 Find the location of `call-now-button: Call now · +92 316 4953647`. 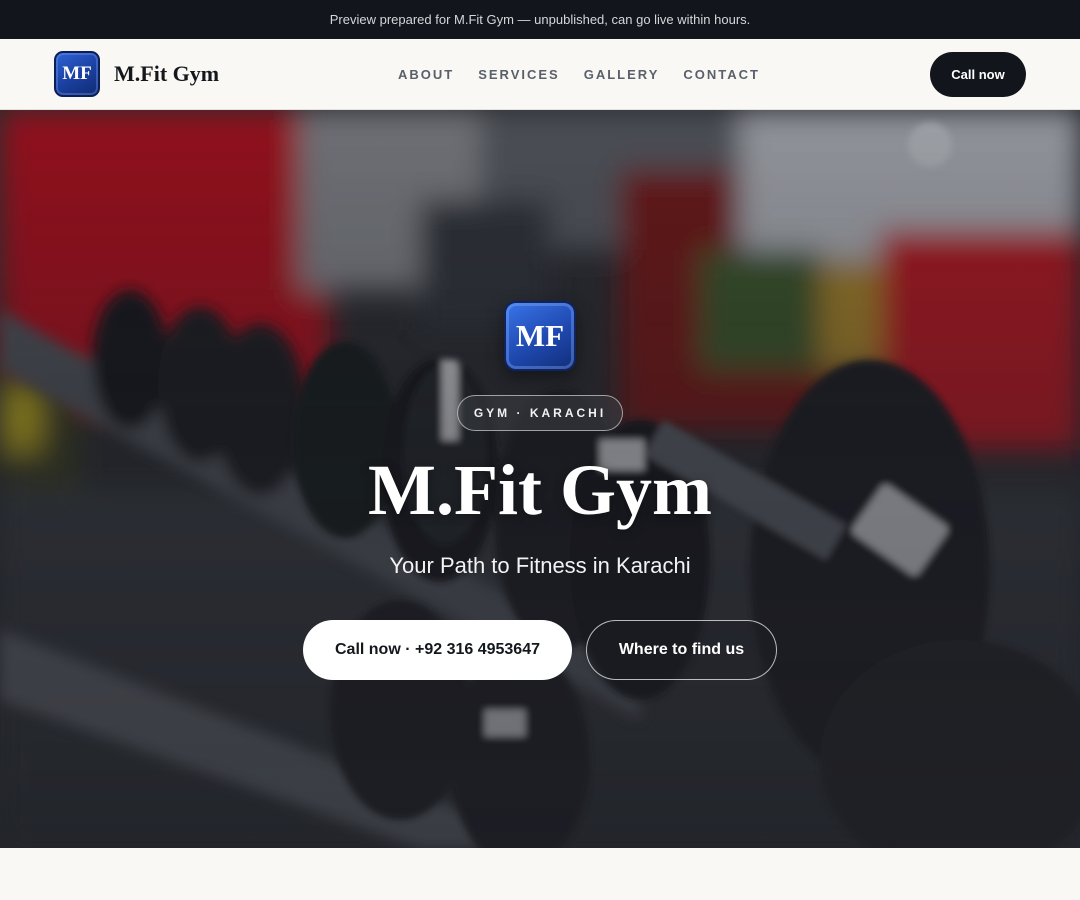

call-now-button: Call now · +92 316 4953647 is located at coordinates (437, 650).